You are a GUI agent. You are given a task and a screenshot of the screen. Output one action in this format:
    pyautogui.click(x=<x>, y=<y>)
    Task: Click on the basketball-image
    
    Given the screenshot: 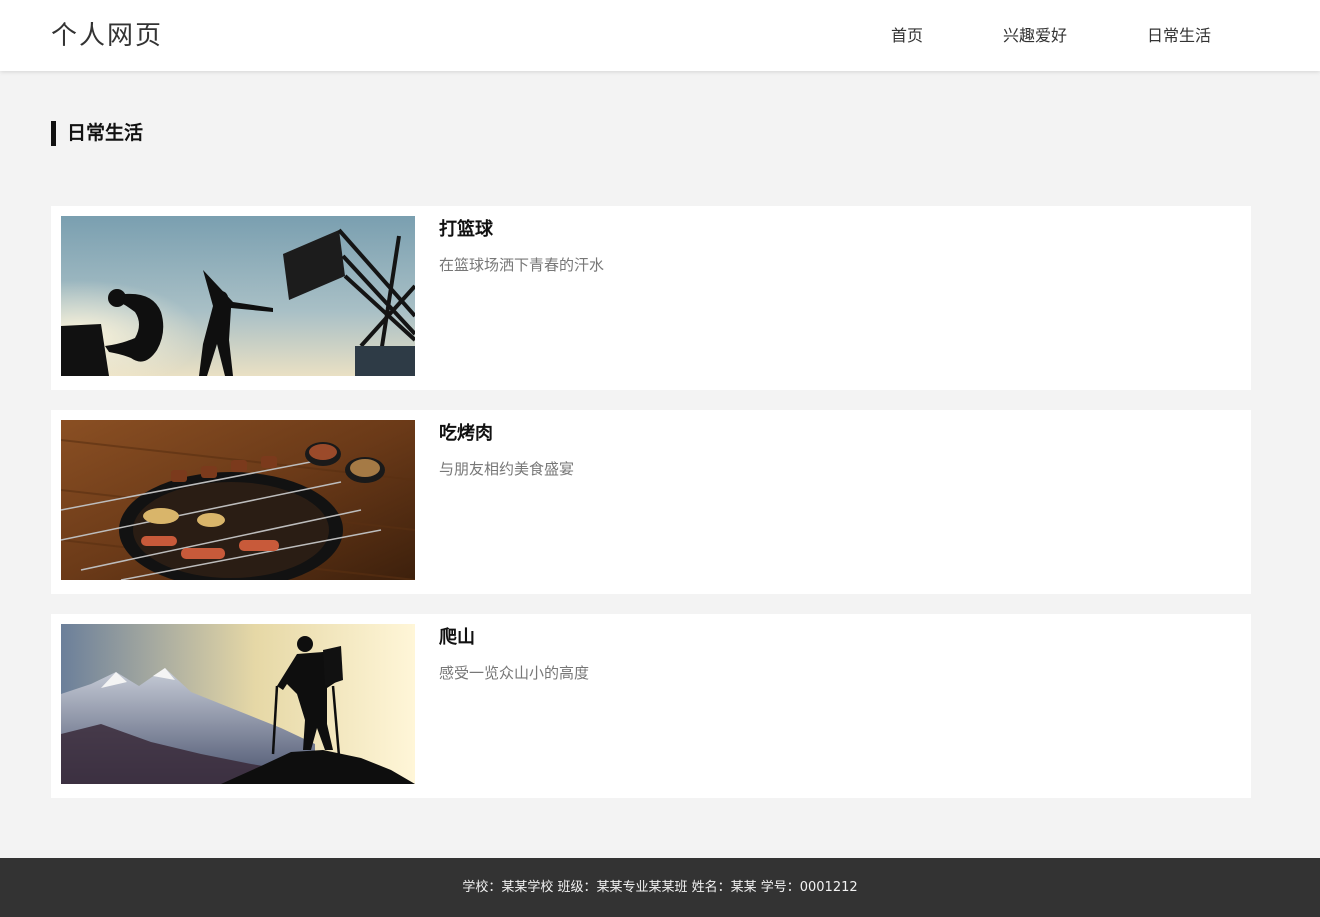 What is the action you would take?
    pyautogui.click(x=238, y=296)
    